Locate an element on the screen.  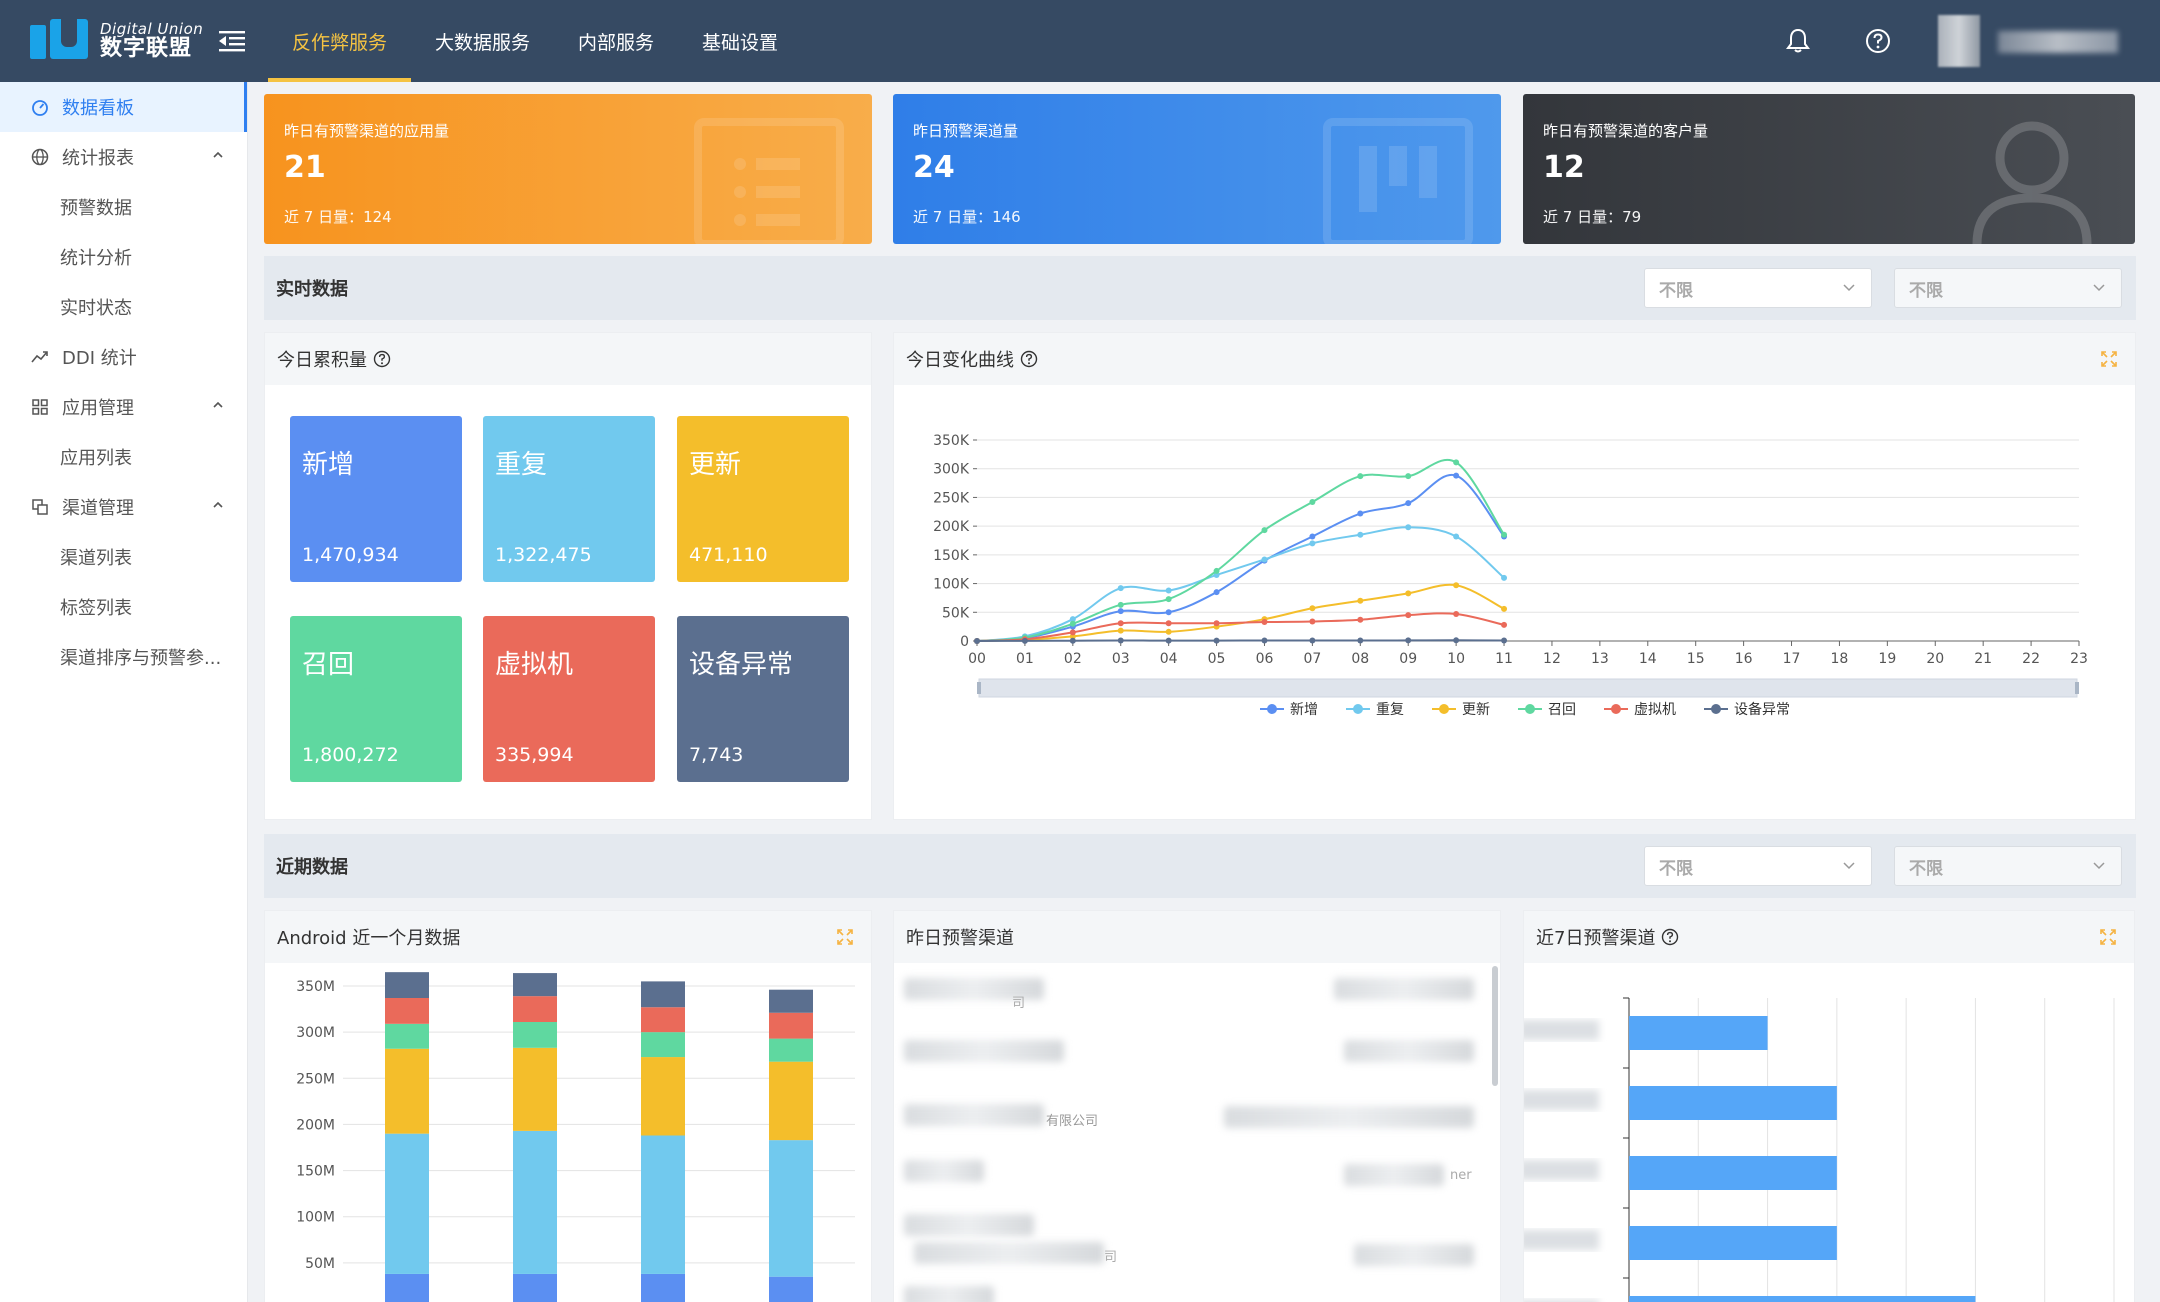
recent-section-bar: 近期数据 不限 不限 is located at coordinates (1200, 866).